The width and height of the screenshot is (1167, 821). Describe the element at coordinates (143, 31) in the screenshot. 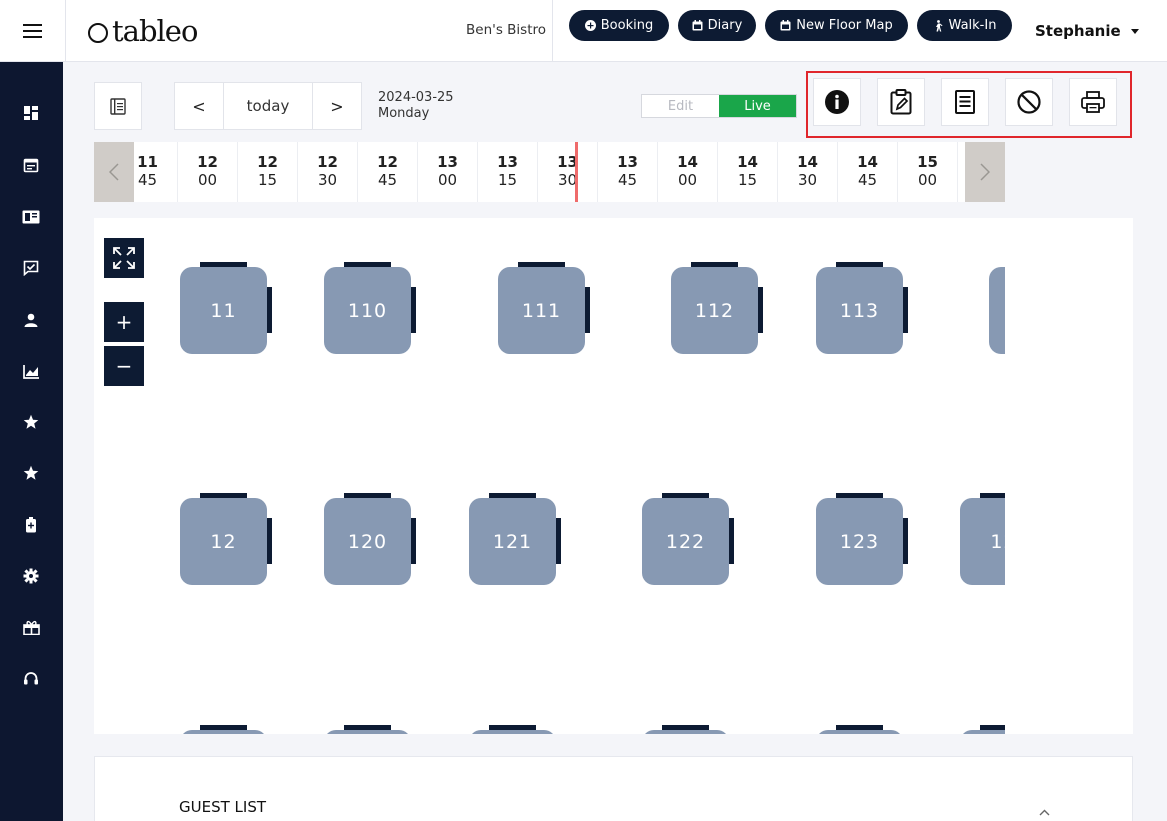

I see `app-logo: tableo` at that location.